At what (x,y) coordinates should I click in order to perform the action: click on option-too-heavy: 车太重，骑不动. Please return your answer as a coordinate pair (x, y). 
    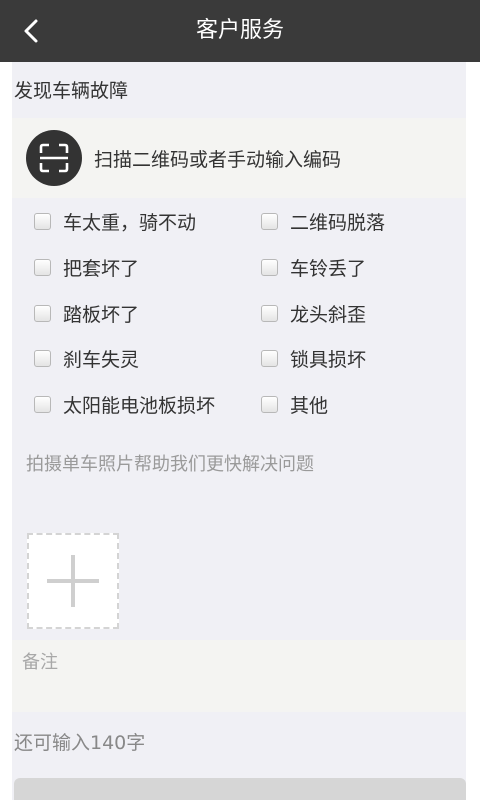
    Looking at the image, I should click on (115, 221).